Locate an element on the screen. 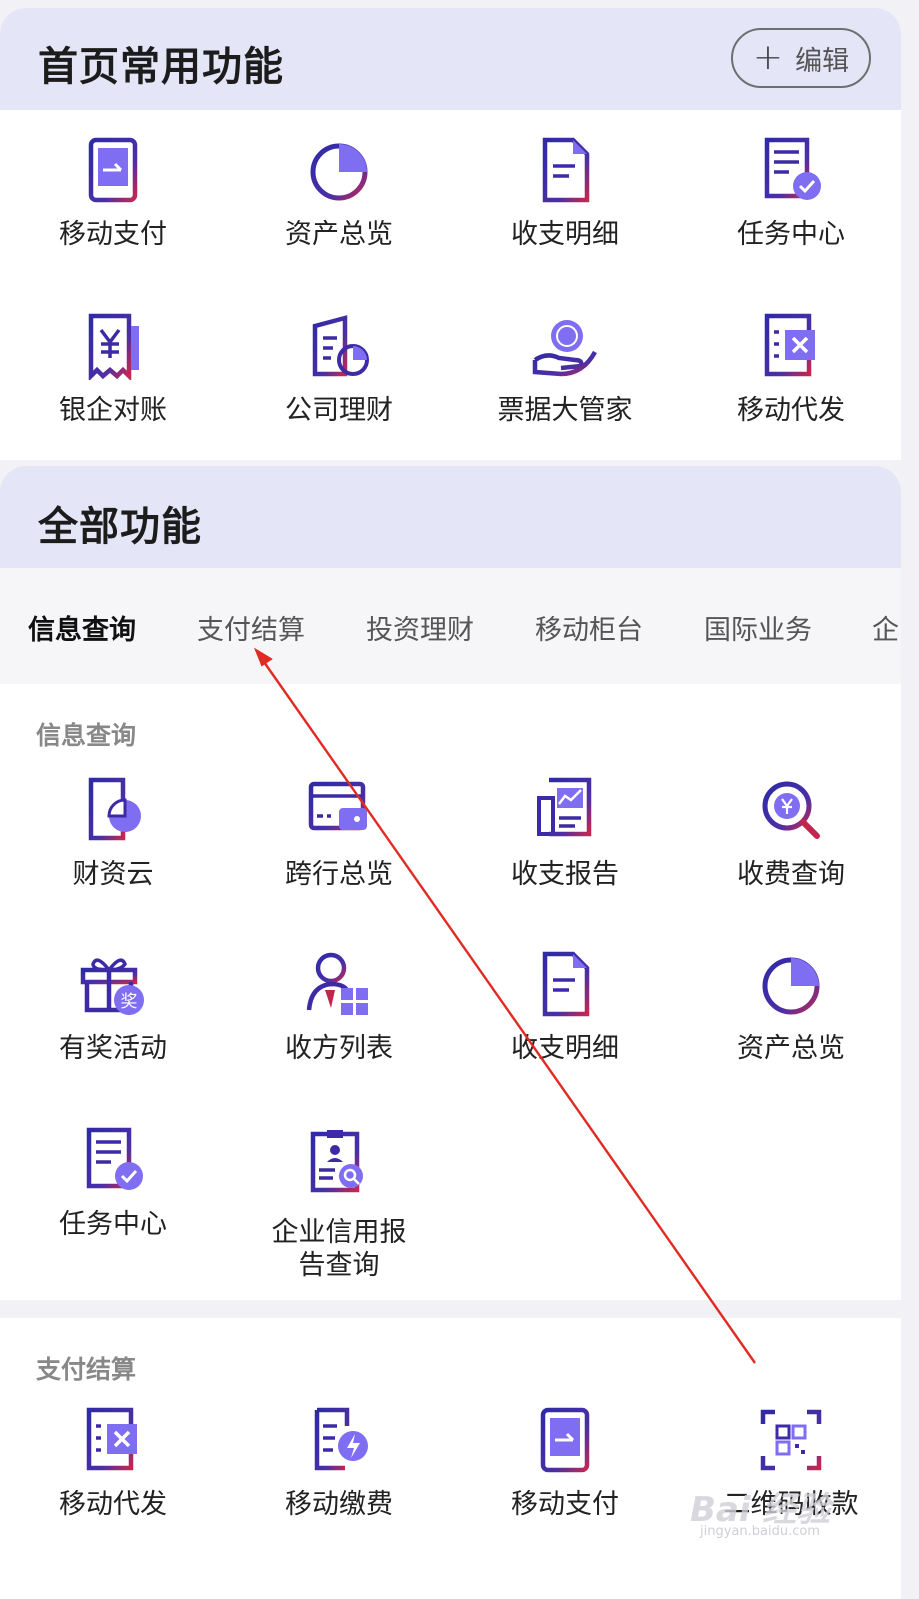  yuan-search-icon is located at coordinates (791, 810).